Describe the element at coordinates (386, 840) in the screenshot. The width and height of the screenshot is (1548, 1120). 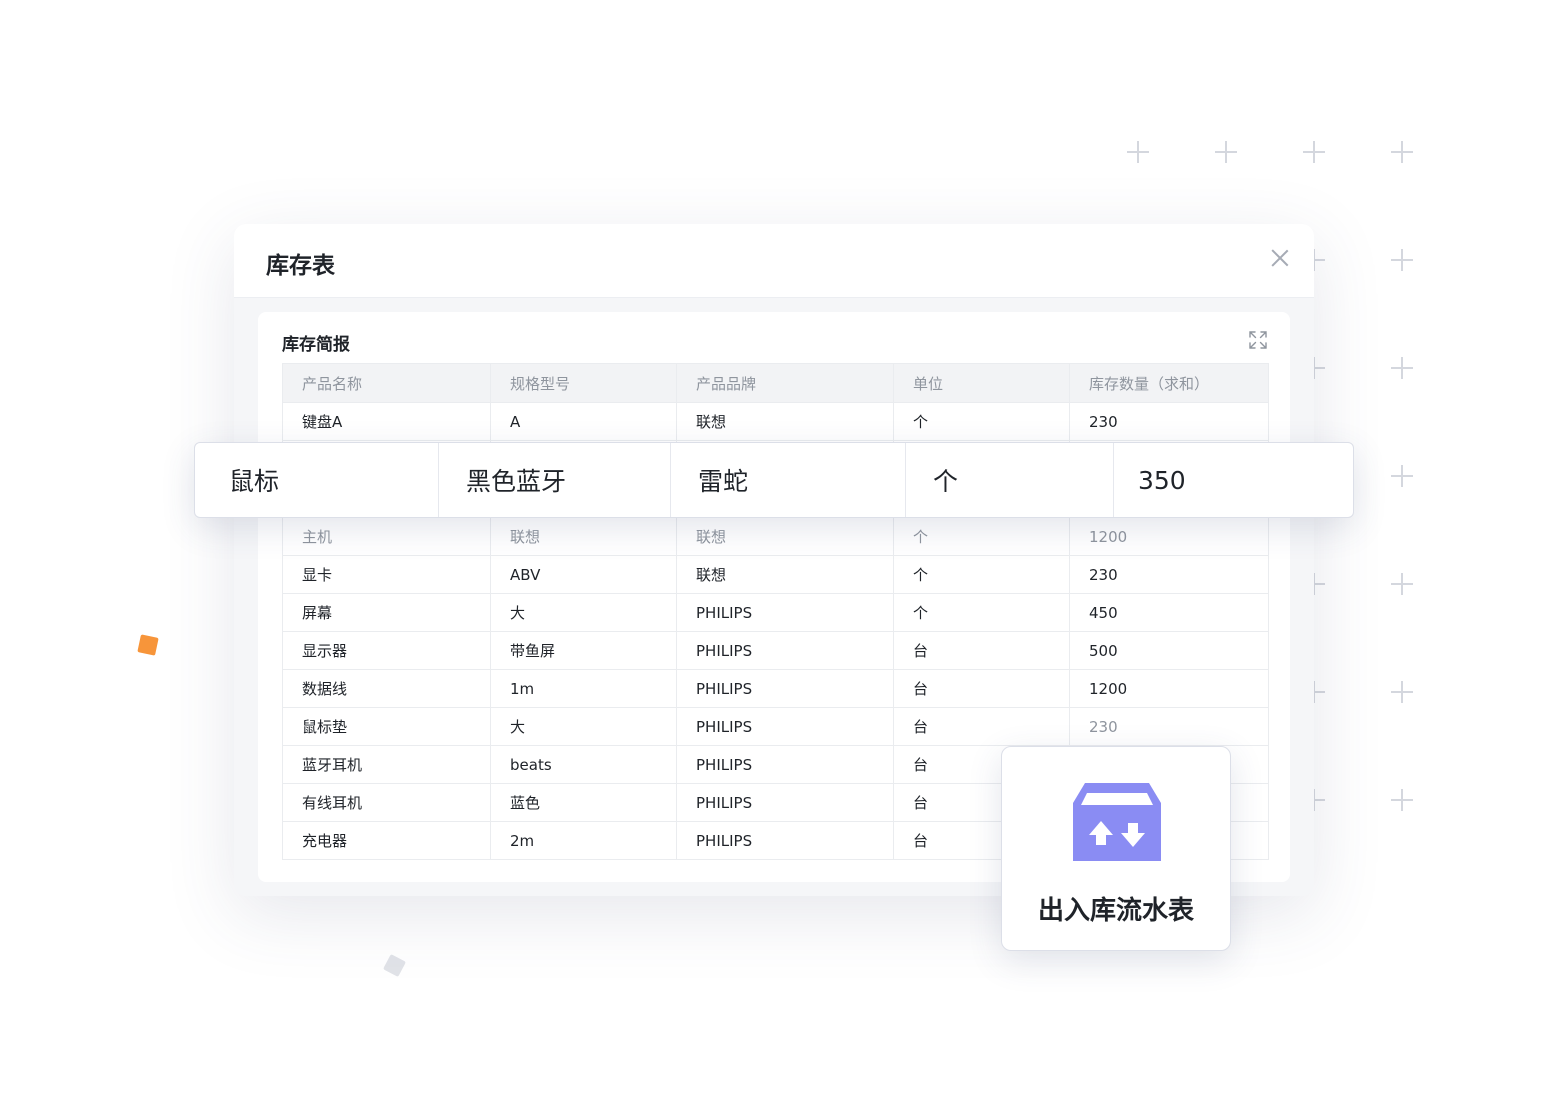
I see `cell-product-name: 充电器` at that location.